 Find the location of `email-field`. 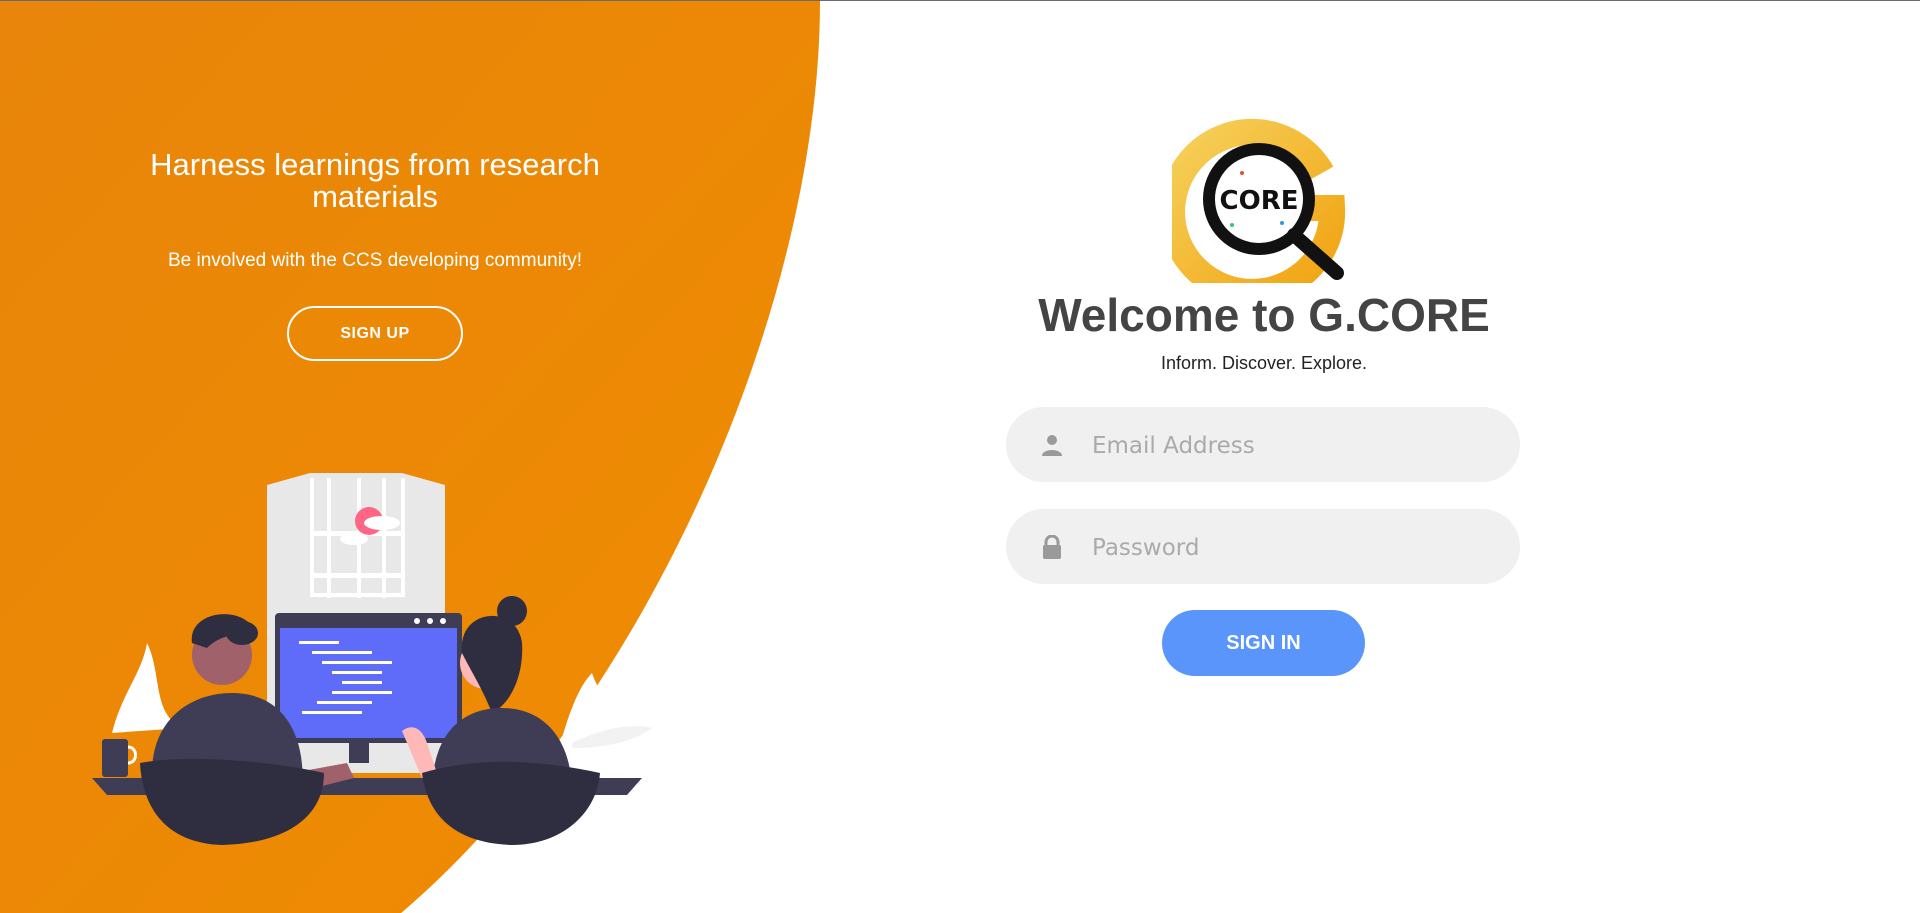

email-field is located at coordinates (1263, 445).